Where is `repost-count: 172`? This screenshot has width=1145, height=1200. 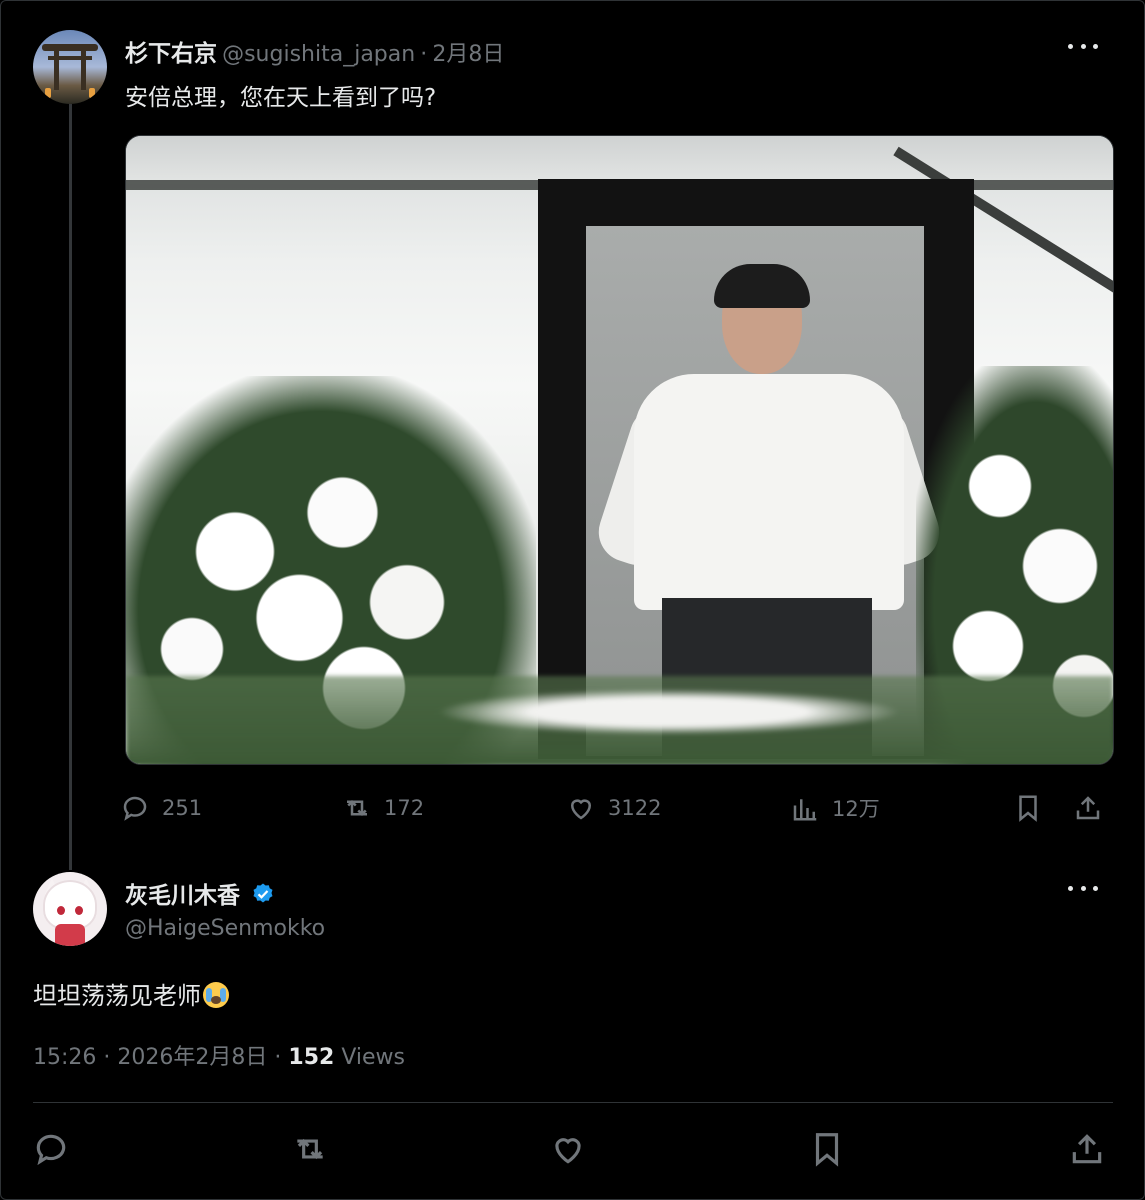
repost-count: 172 is located at coordinates (404, 808).